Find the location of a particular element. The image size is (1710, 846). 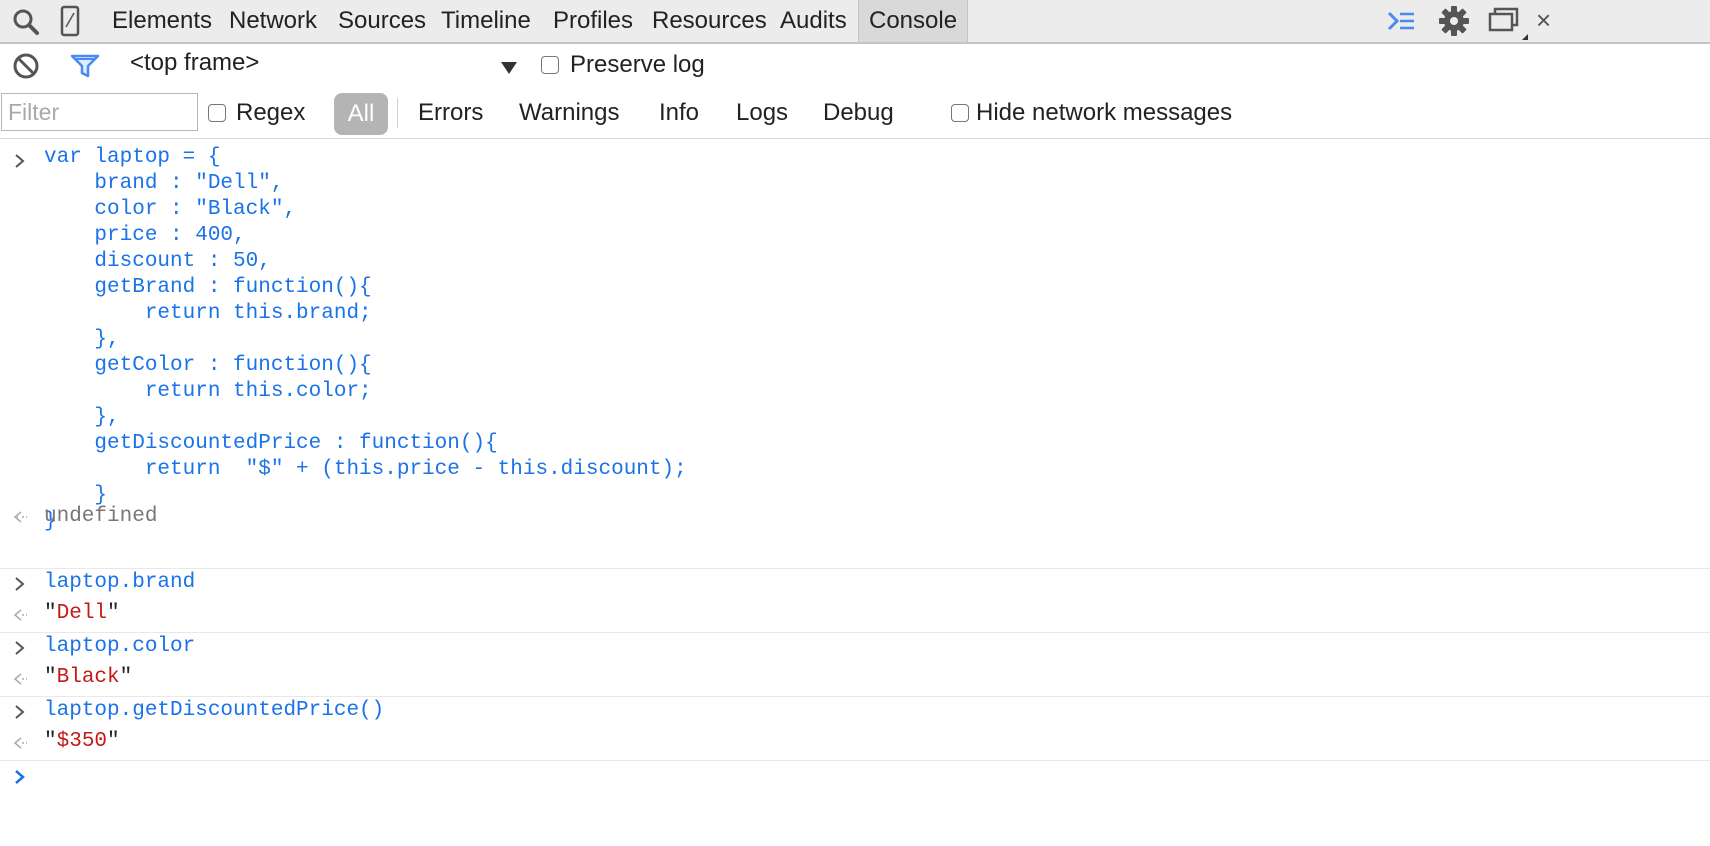

preserve-log-checkbox is located at coordinates (550, 65).